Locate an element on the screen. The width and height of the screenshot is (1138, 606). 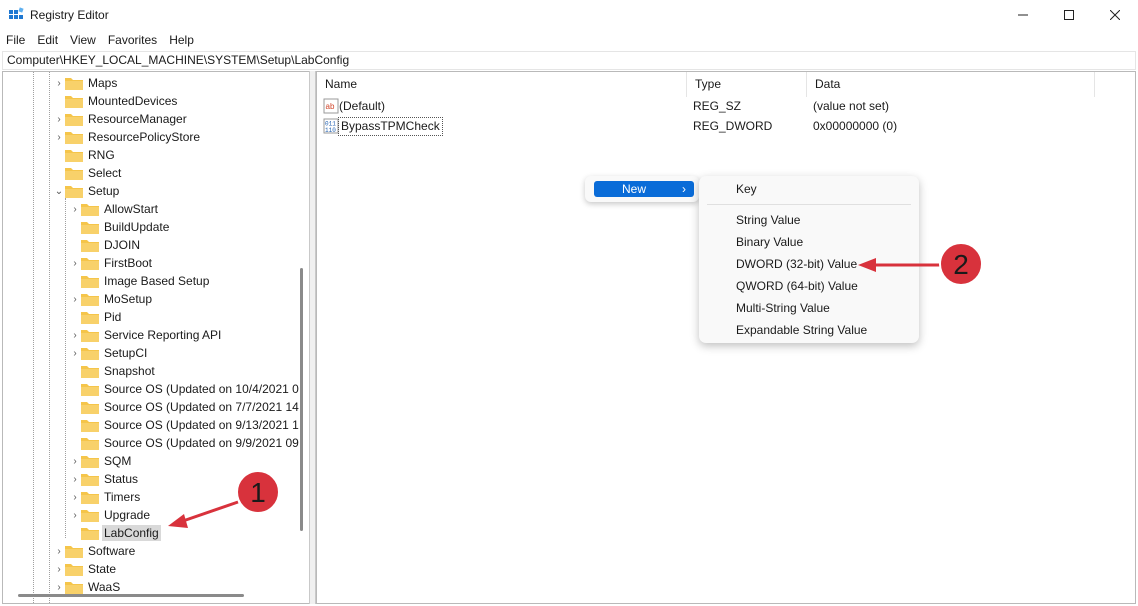
tree-item-resourcemanager: › ResourceManager is located at coordinates (121, 119).